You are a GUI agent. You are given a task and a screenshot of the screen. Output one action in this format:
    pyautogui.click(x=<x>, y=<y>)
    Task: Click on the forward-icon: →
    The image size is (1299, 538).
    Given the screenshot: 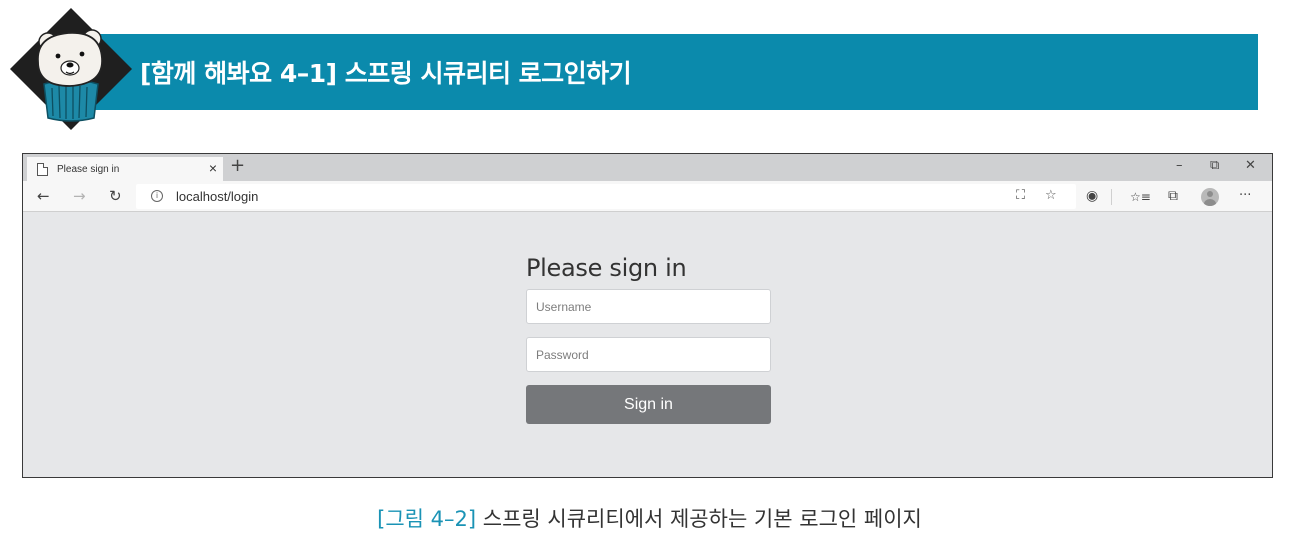 What is the action you would take?
    pyautogui.click(x=79, y=196)
    